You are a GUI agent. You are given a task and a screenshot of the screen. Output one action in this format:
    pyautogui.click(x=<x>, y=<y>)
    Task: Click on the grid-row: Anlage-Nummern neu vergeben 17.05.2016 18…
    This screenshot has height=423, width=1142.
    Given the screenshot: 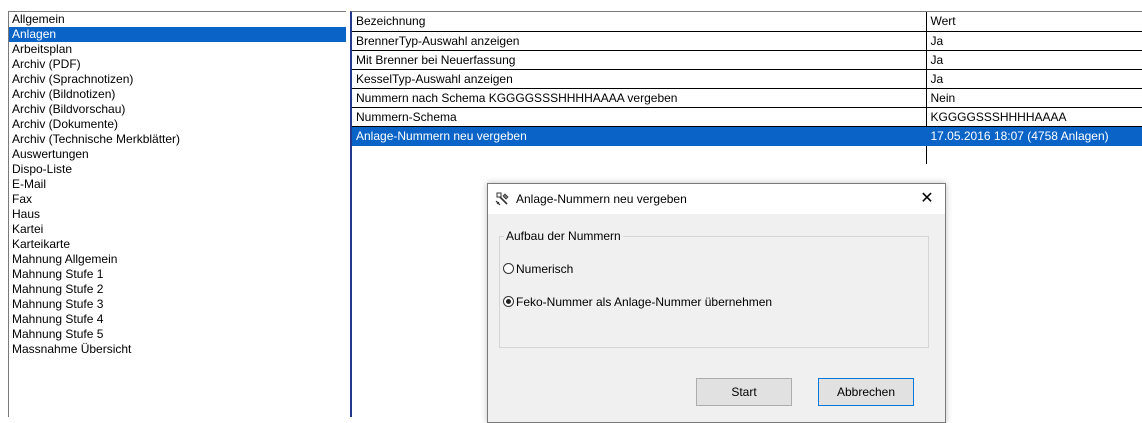 What is the action you would take?
    pyautogui.click(x=747, y=136)
    